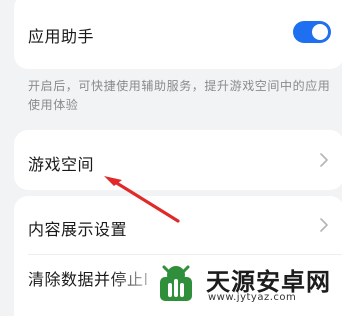 This screenshot has height=316, width=342. What do you see at coordinates (176, 283) in the screenshot?
I see `watermark-logo-icon` at bounding box center [176, 283].